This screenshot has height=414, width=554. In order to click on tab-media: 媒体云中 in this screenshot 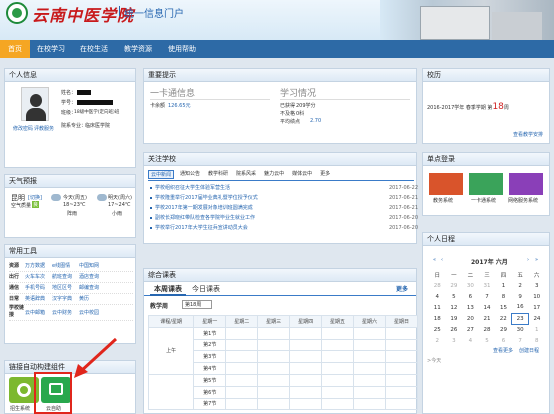, I will do `click(302, 174)`.